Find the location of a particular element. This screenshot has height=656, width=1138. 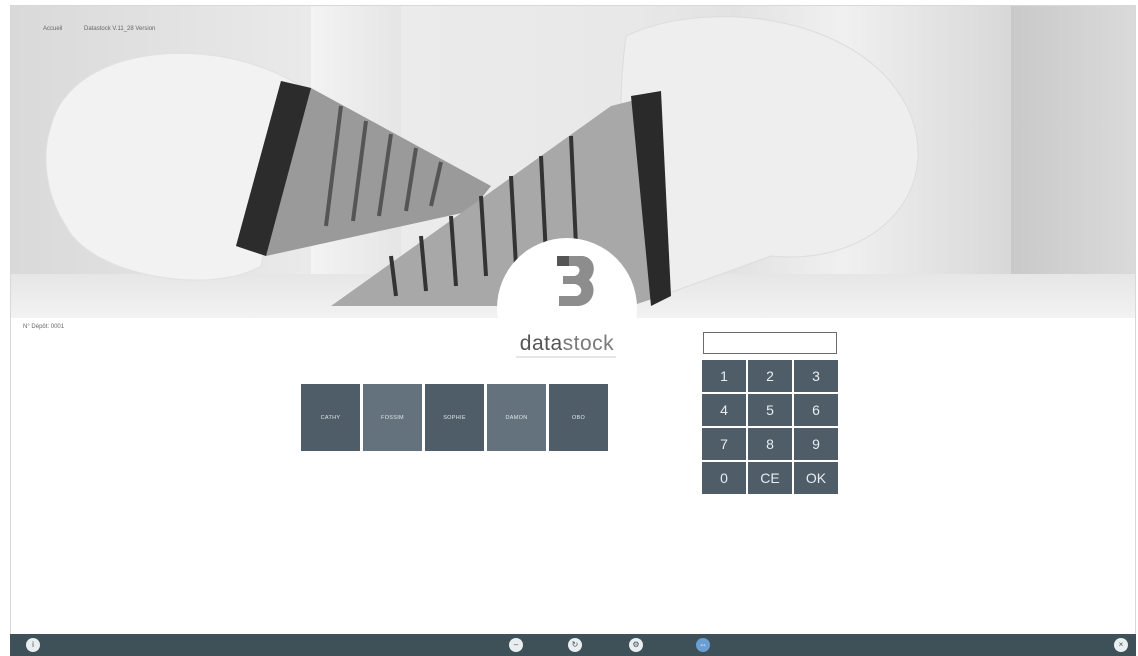

user-tile-damon: DAMON is located at coordinates (516, 417).